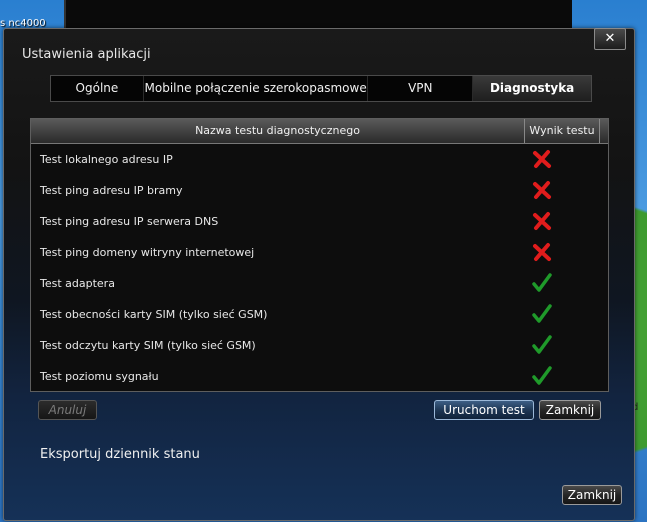 This screenshot has width=647, height=522. What do you see at coordinates (421, 88) in the screenshot?
I see `tab-vpn: VPN` at bounding box center [421, 88].